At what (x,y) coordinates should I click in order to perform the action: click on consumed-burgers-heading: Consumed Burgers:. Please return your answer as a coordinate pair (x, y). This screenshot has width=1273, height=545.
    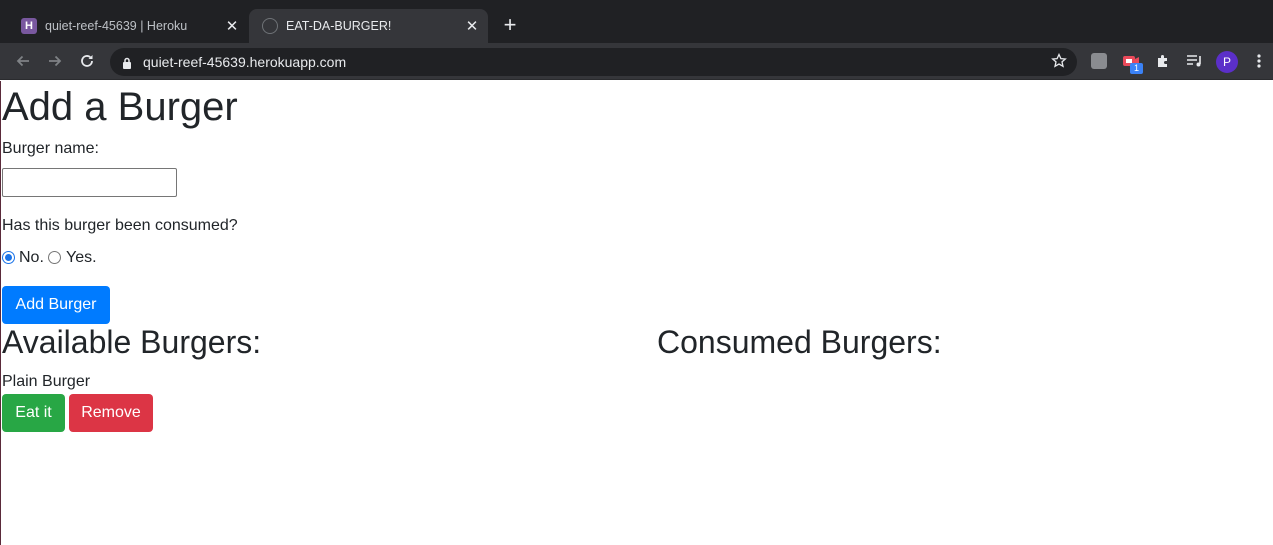
    Looking at the image, I should click on (799, 342).